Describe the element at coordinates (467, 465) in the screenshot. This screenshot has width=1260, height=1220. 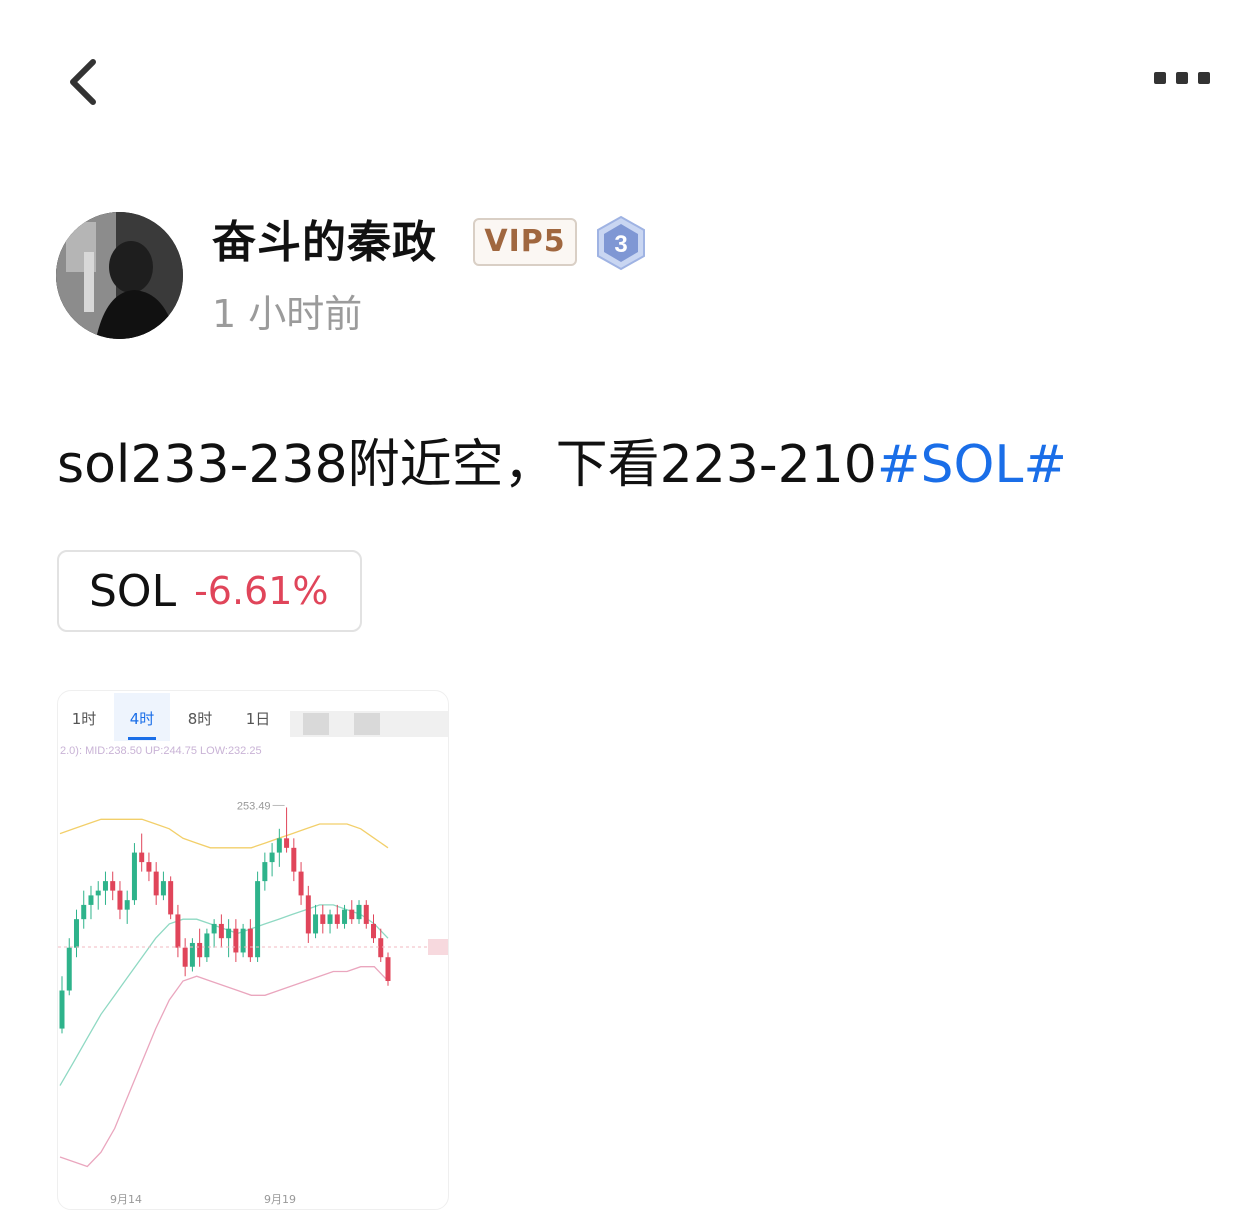
I see `post-content: sol233-238附近空，下看223-210` at that location.